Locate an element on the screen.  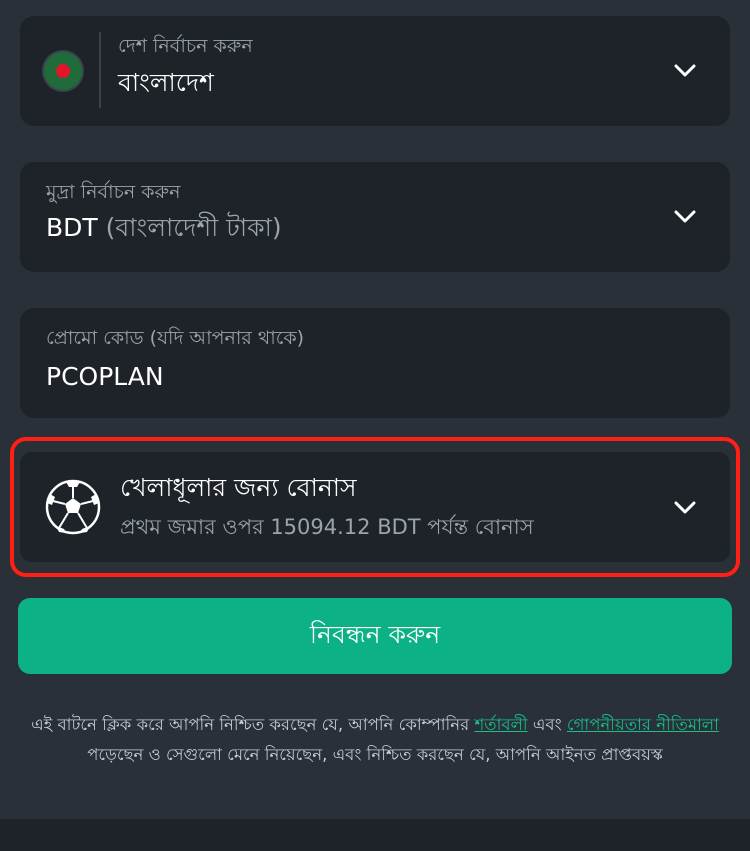
privacy-link: গোপনীয়তার নীতিমালা is located at coordinates (643, 724).